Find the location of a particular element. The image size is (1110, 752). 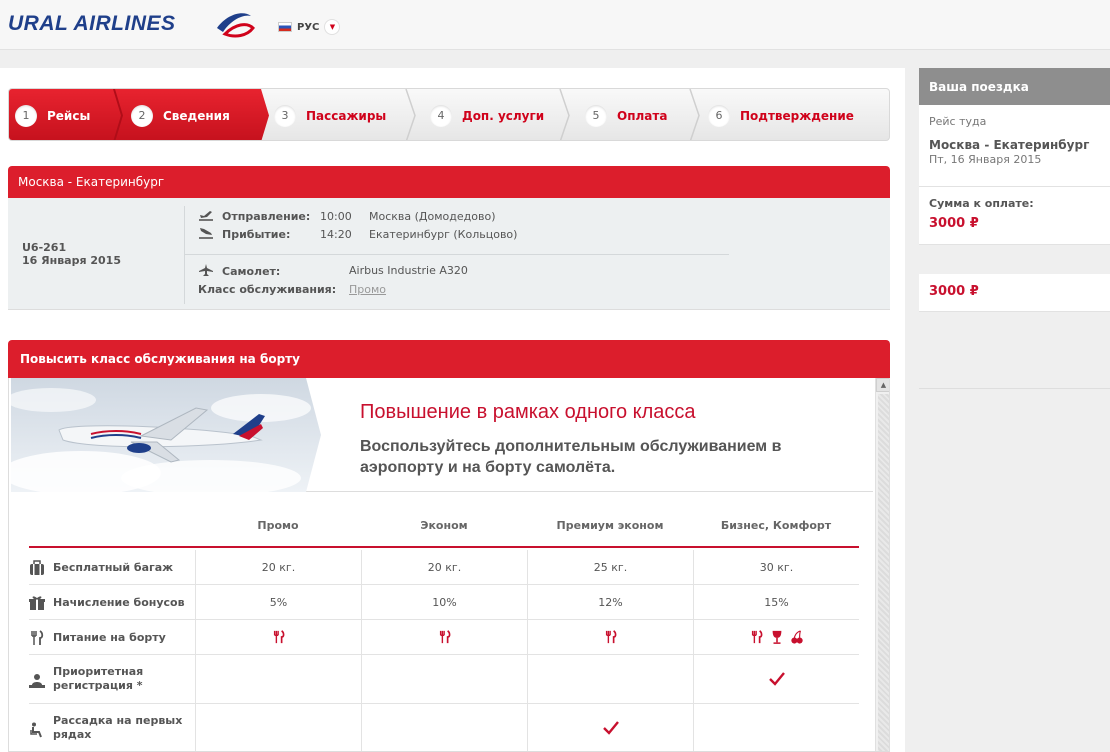

table-cell: 12% is located at coordinates (610, 602).